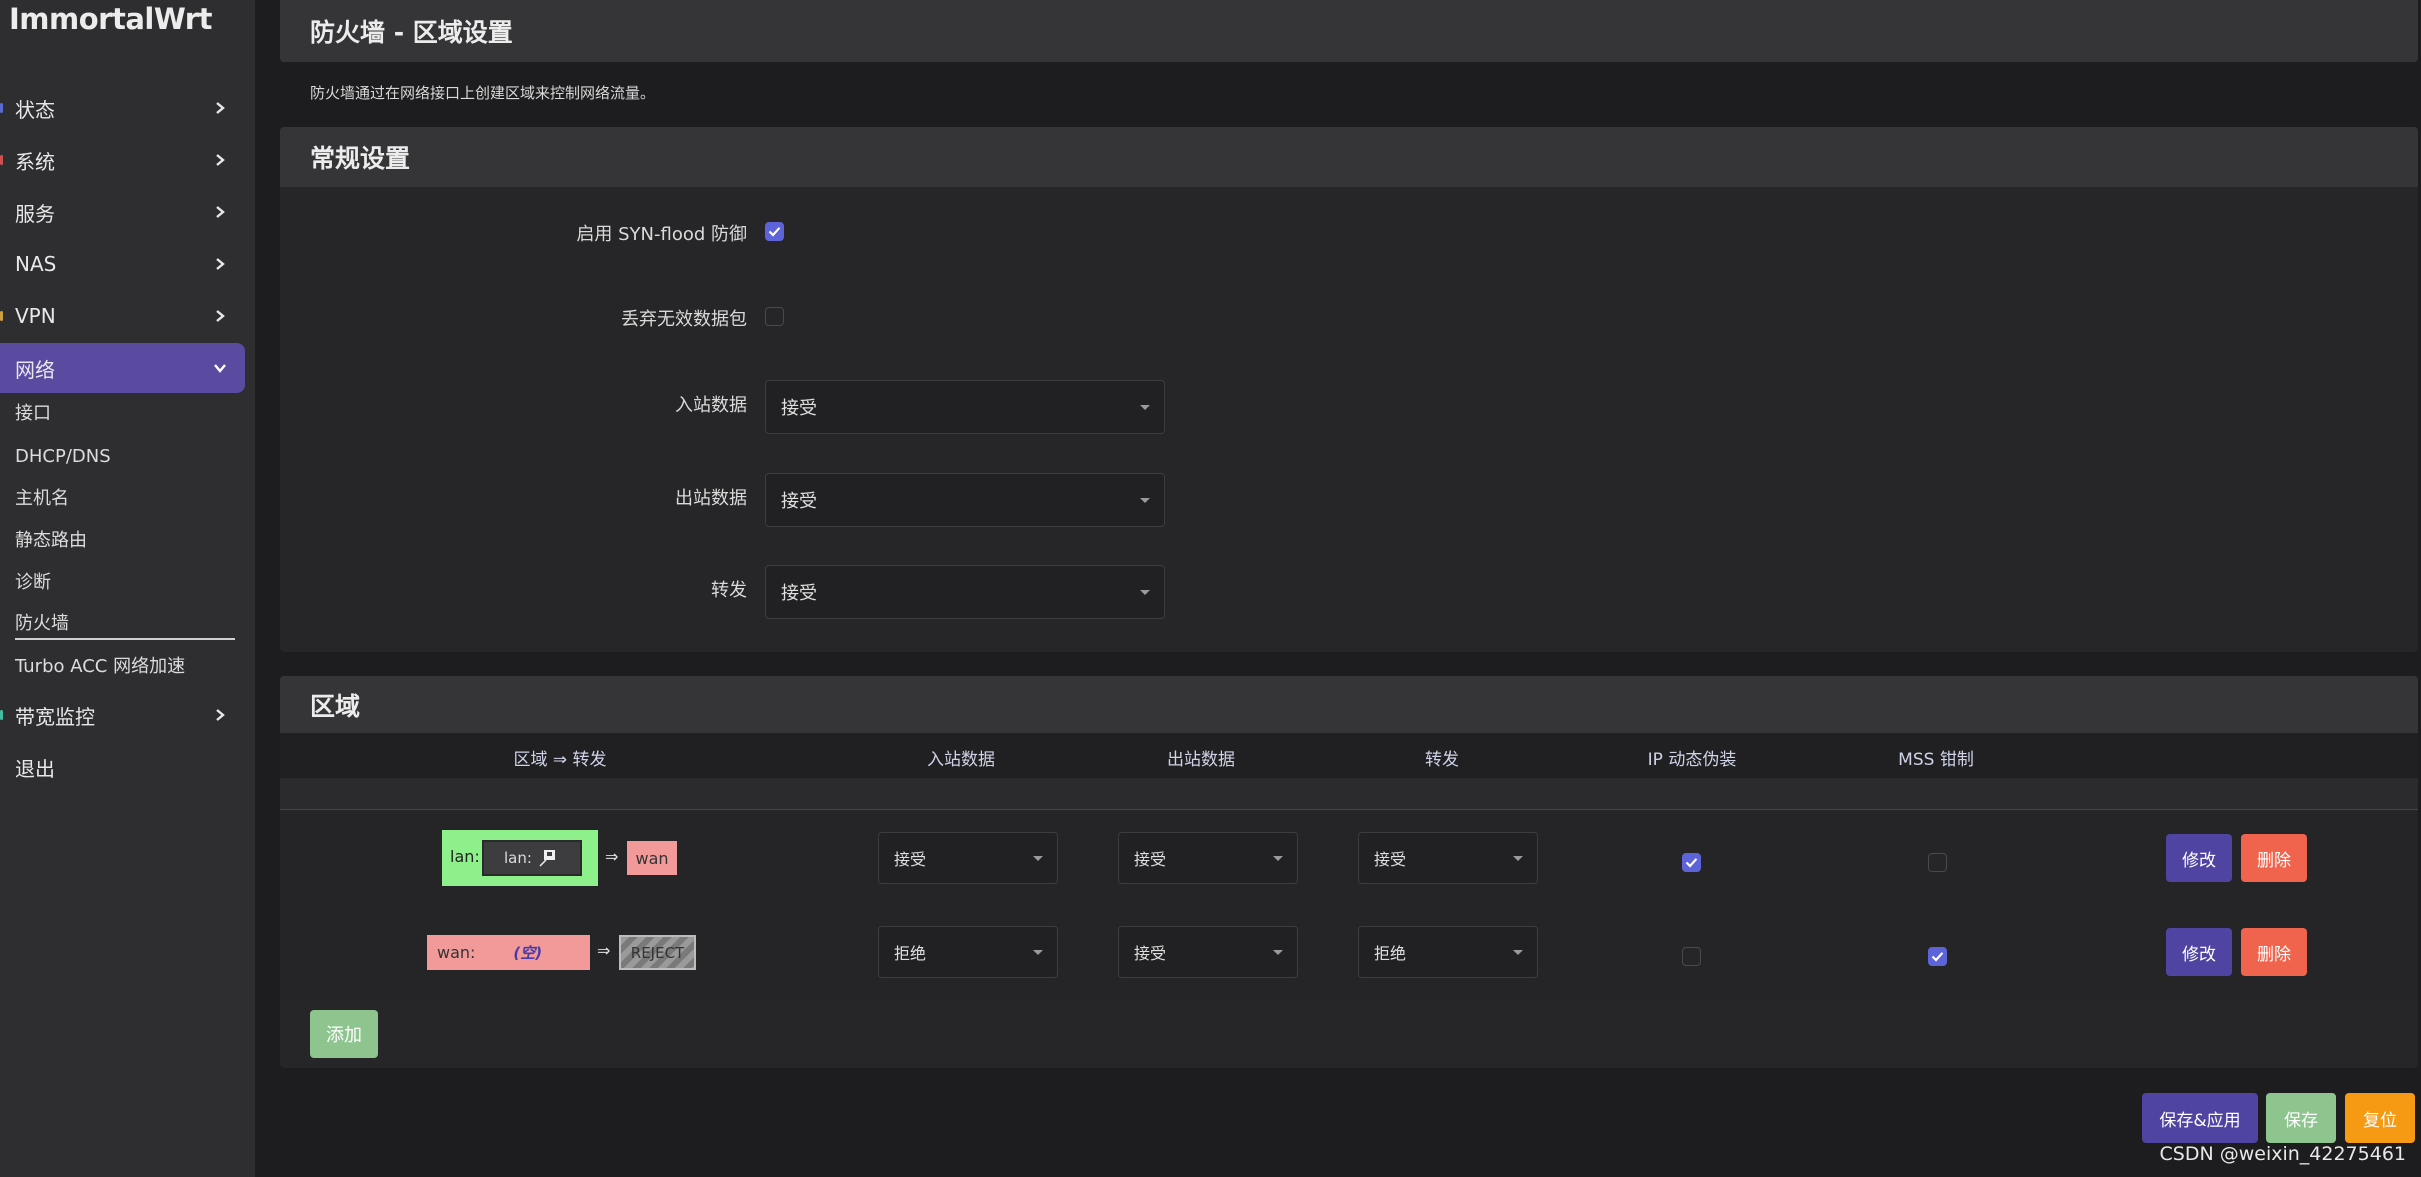  What do you see at coordinates (2200, 1118) in the screenshot?
I see `save-apply-button: 保存&应用` at bounding box center [2200, 1118].